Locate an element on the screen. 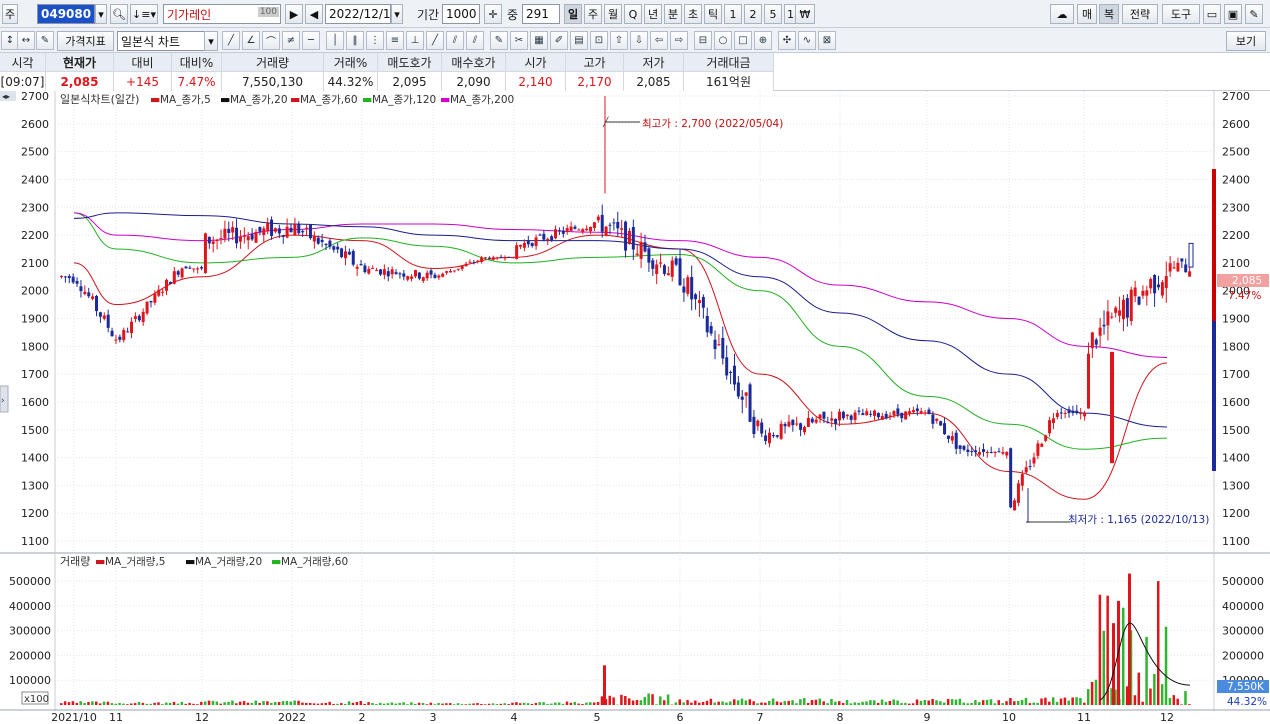 The height and width of the screenshot is (724, 1270). date-input: 2022/12/12 is located at coordinates (361, 14).